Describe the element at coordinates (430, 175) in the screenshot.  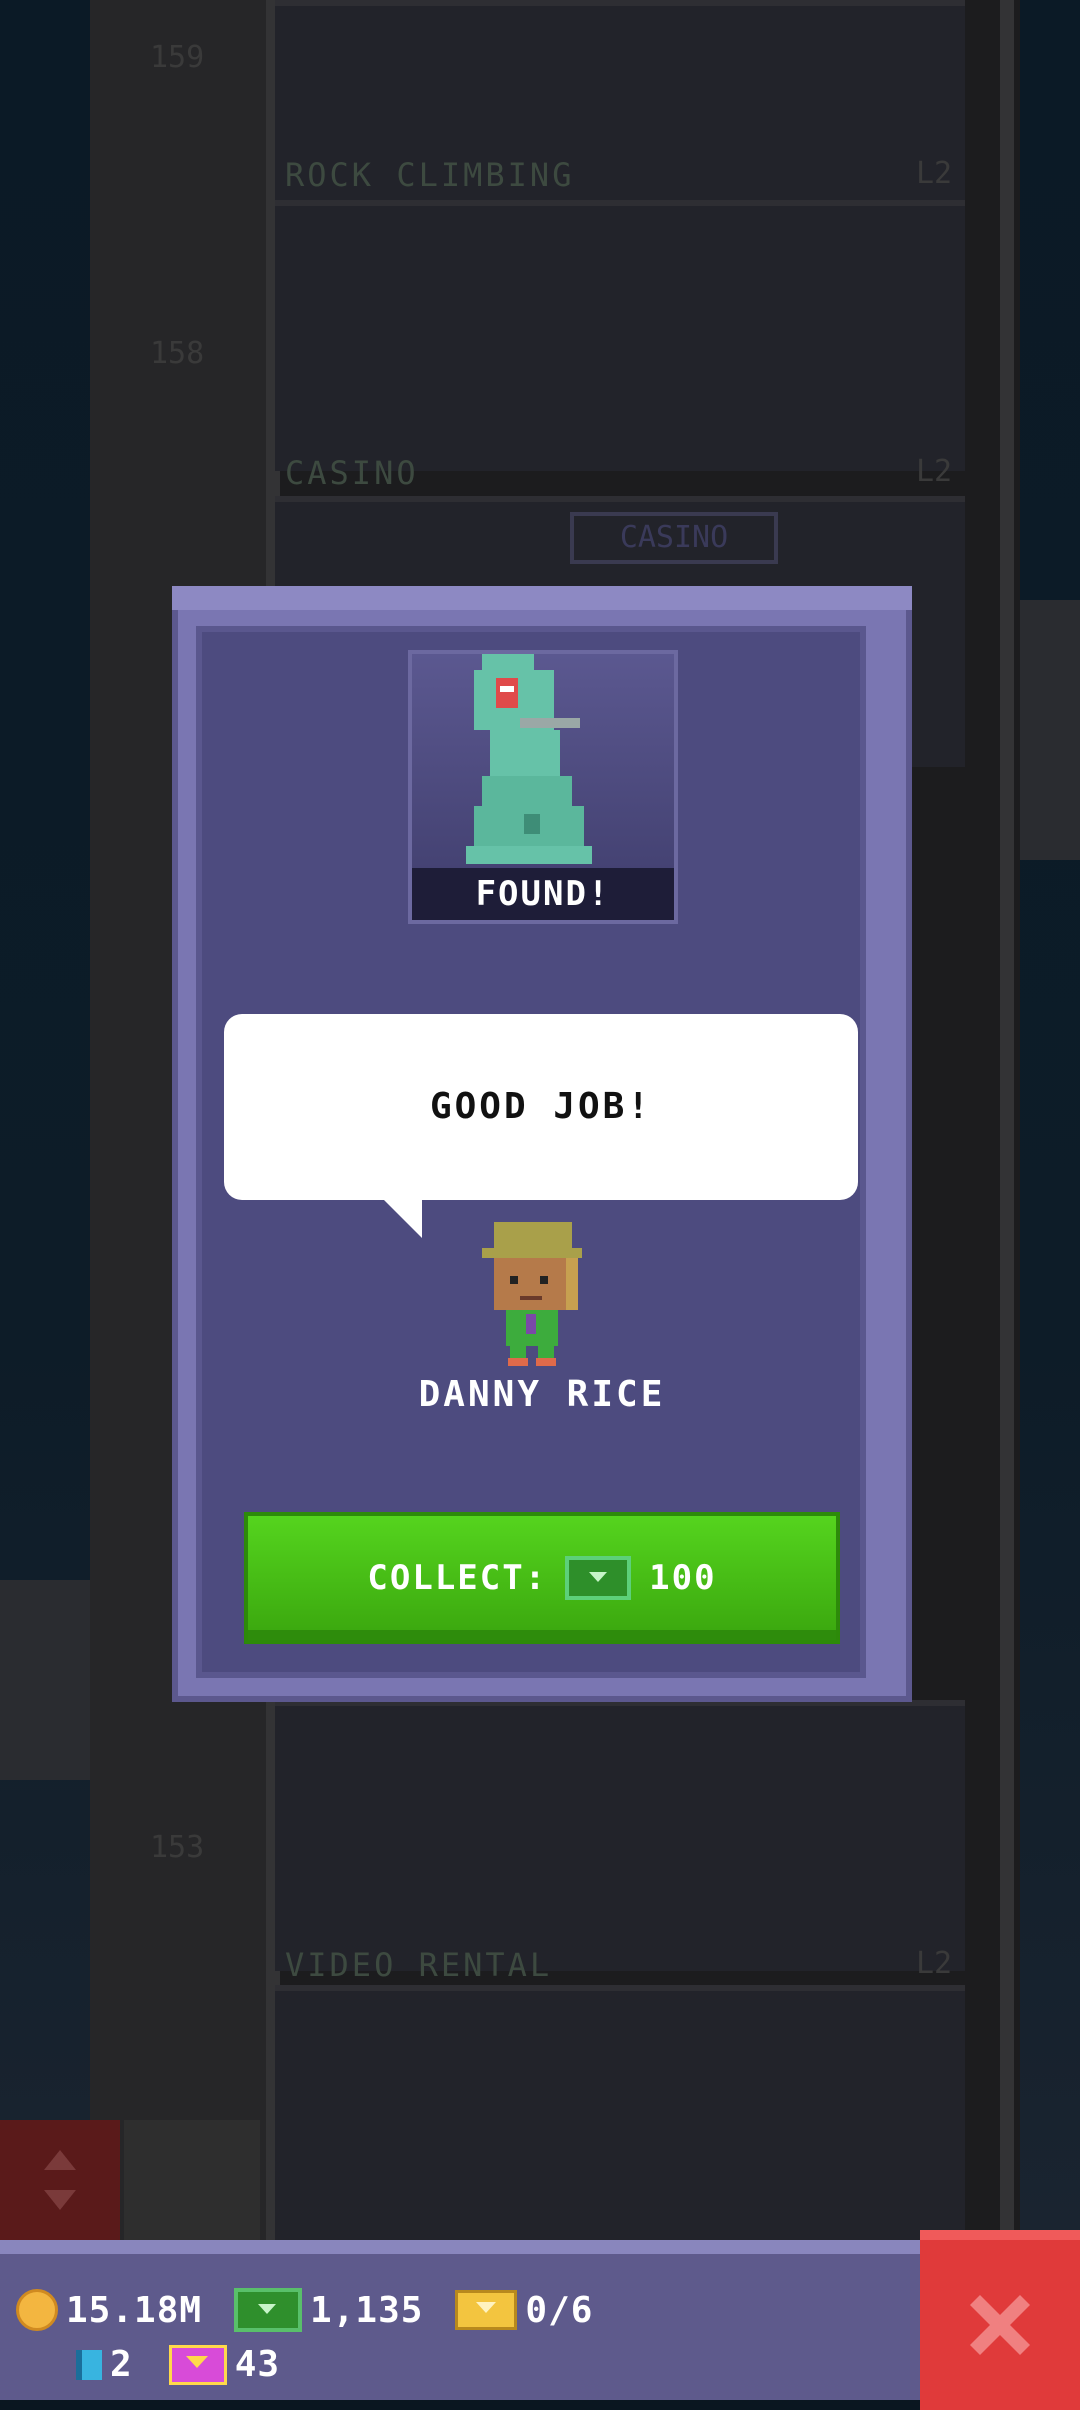
I see `floor-name: ROCK CLIMBING` at that location.